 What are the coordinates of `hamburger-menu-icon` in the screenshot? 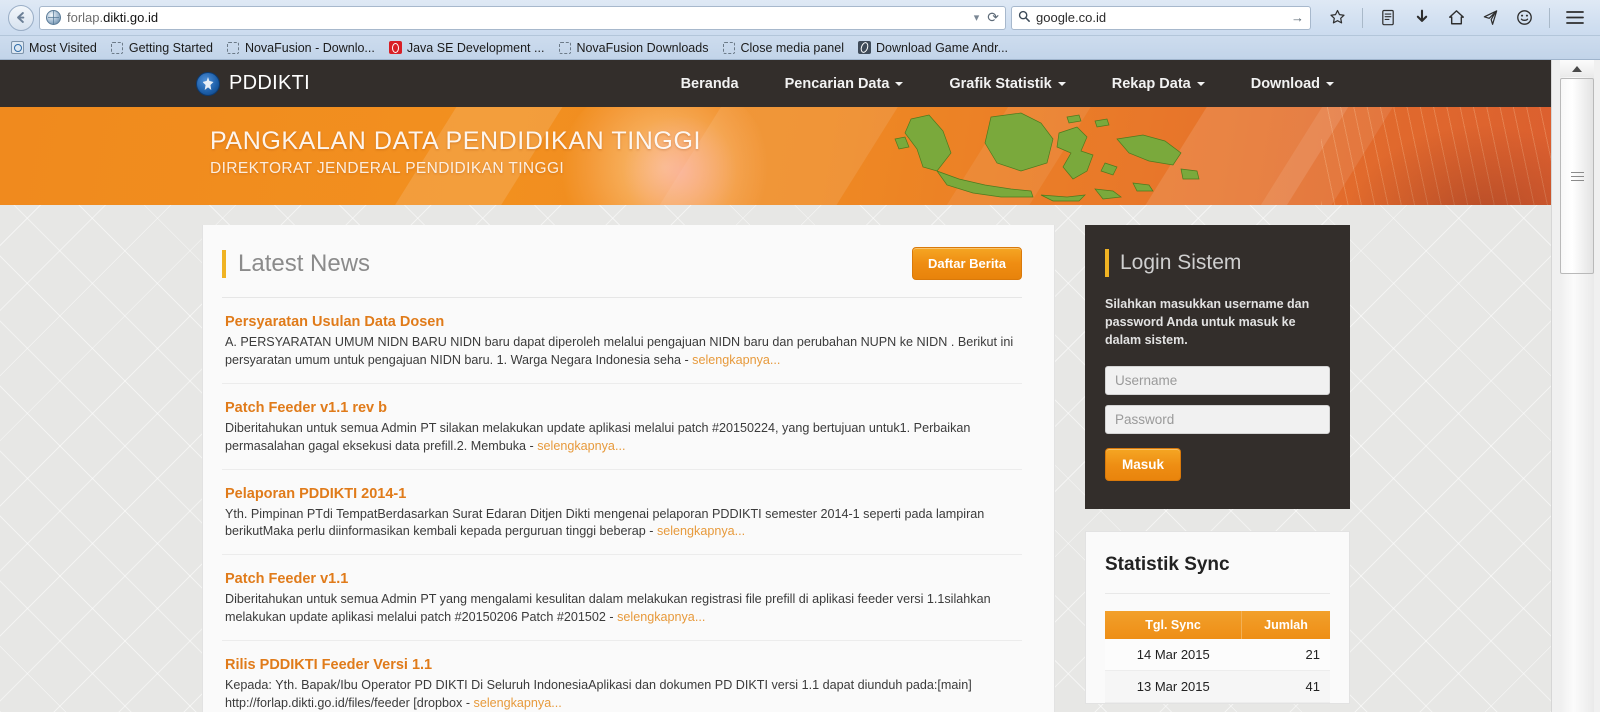 It's located at (1575, 18).